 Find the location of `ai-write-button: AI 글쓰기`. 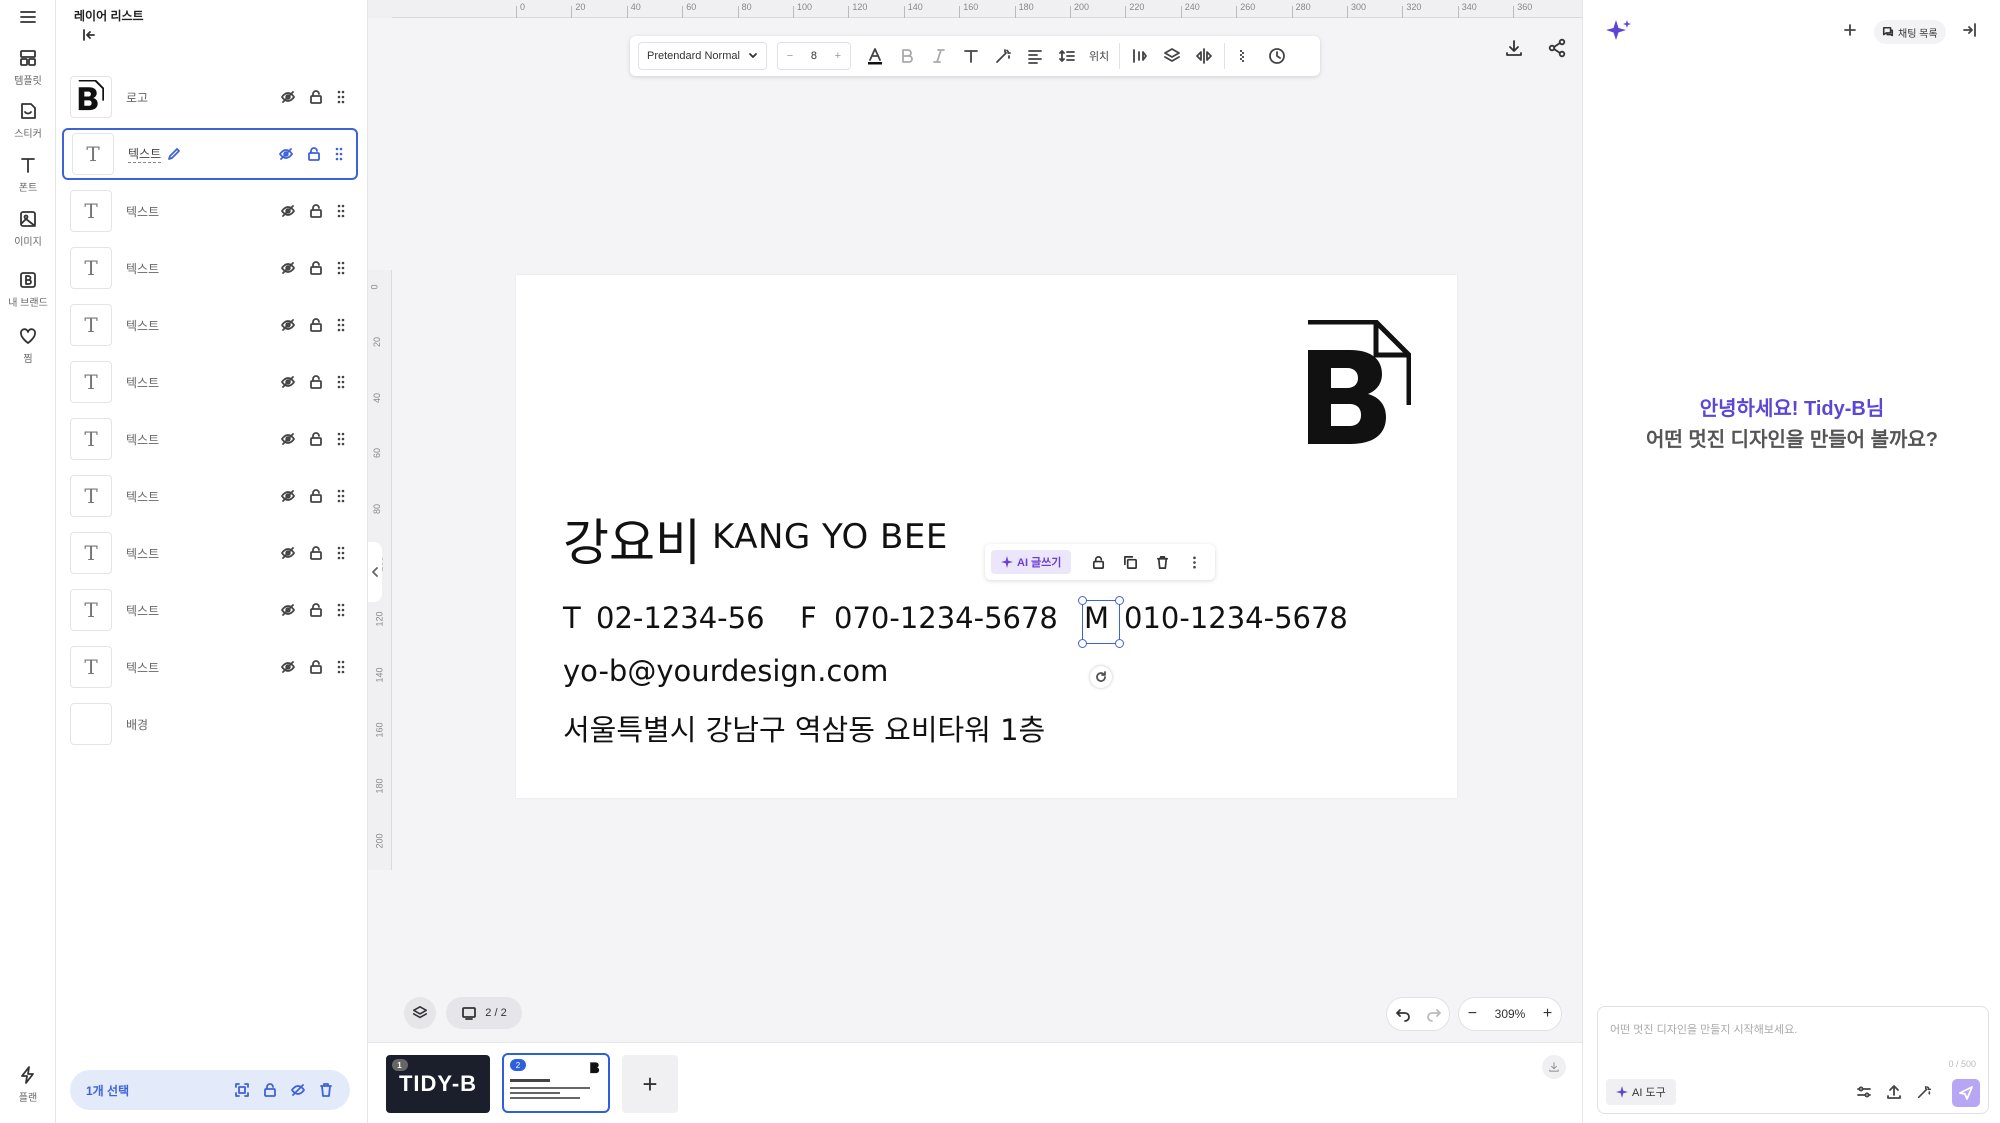

ai-write-button: AI 글쓰기 is located at coordinates (1031, 562).